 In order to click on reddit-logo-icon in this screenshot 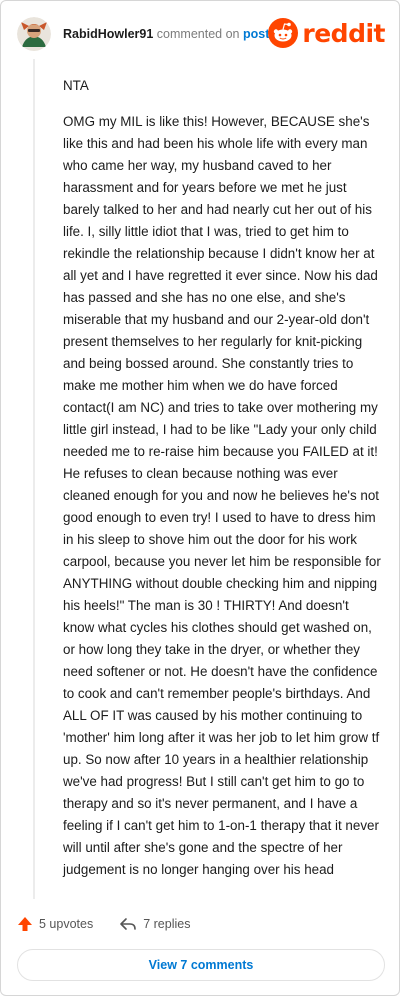, I will do `click(283, 33)`.